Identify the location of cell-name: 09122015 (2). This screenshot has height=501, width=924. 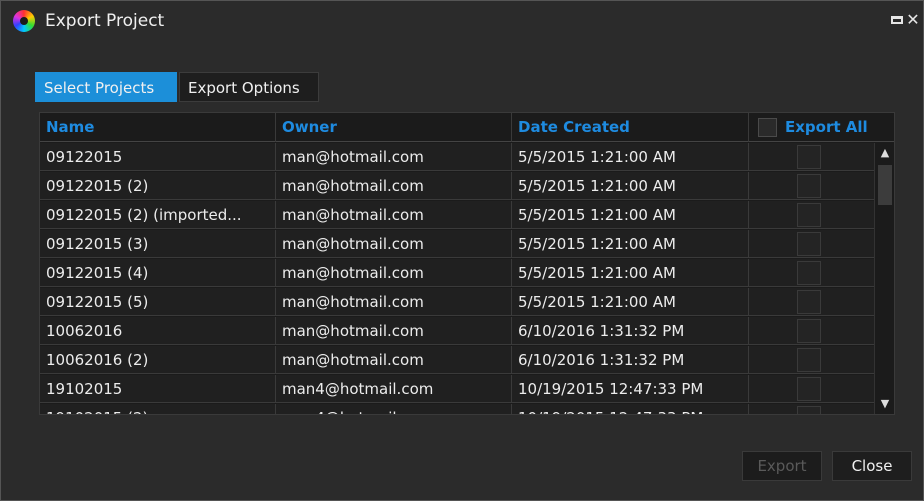
(158, 186).